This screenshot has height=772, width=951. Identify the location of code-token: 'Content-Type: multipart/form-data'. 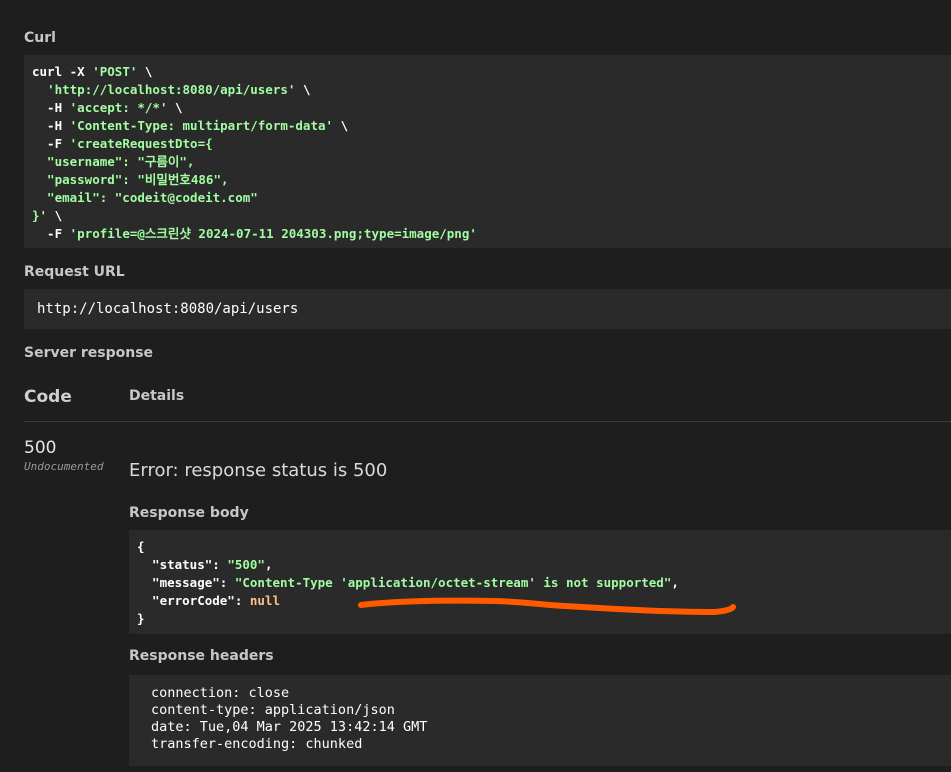
(201, 125).